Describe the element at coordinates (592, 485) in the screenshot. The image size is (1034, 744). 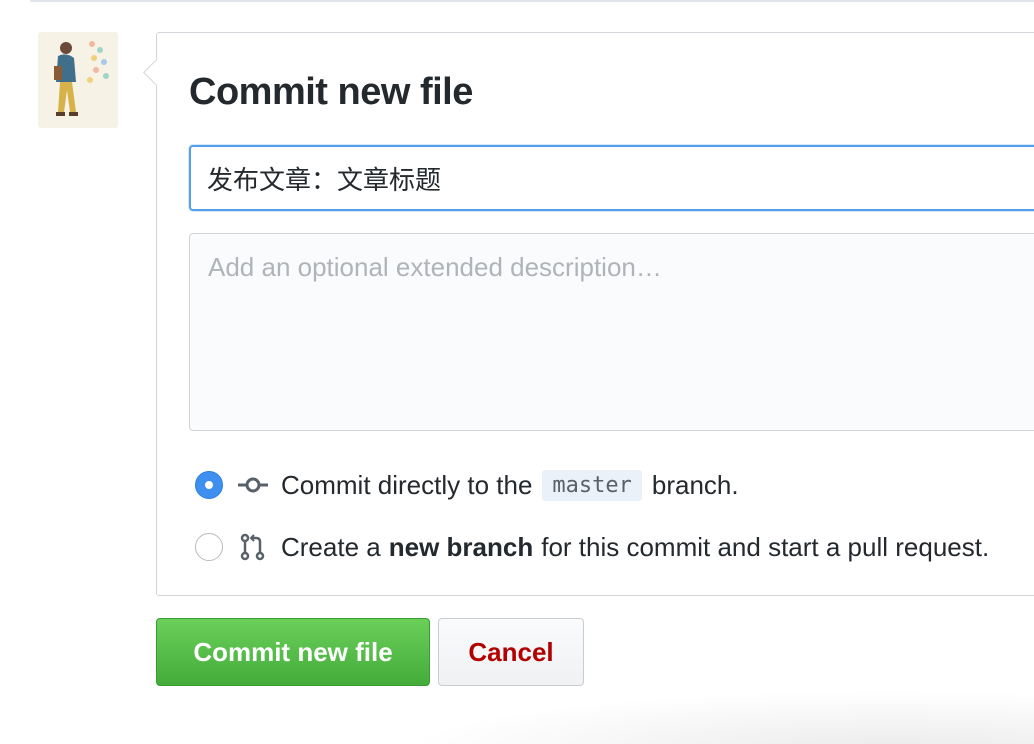
I see `branch-name-badge: master` at that location.